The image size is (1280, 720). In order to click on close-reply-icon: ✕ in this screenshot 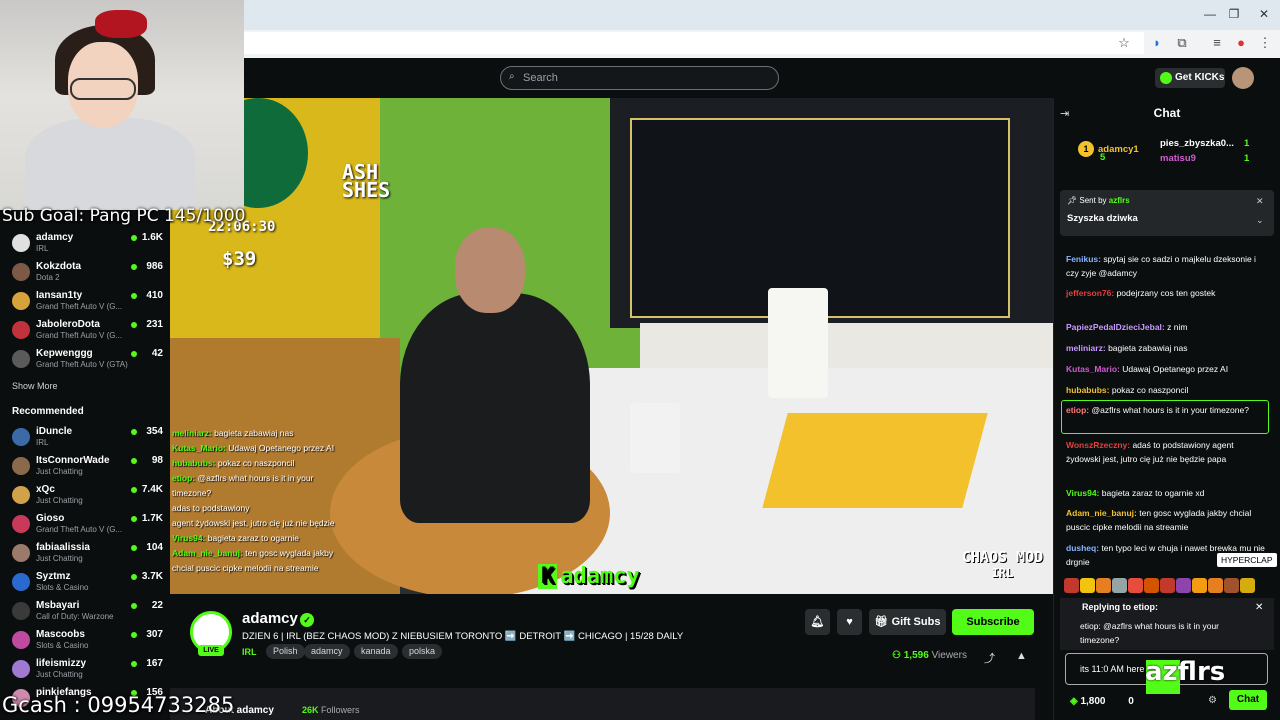, I will do `click(1259, 607)`.